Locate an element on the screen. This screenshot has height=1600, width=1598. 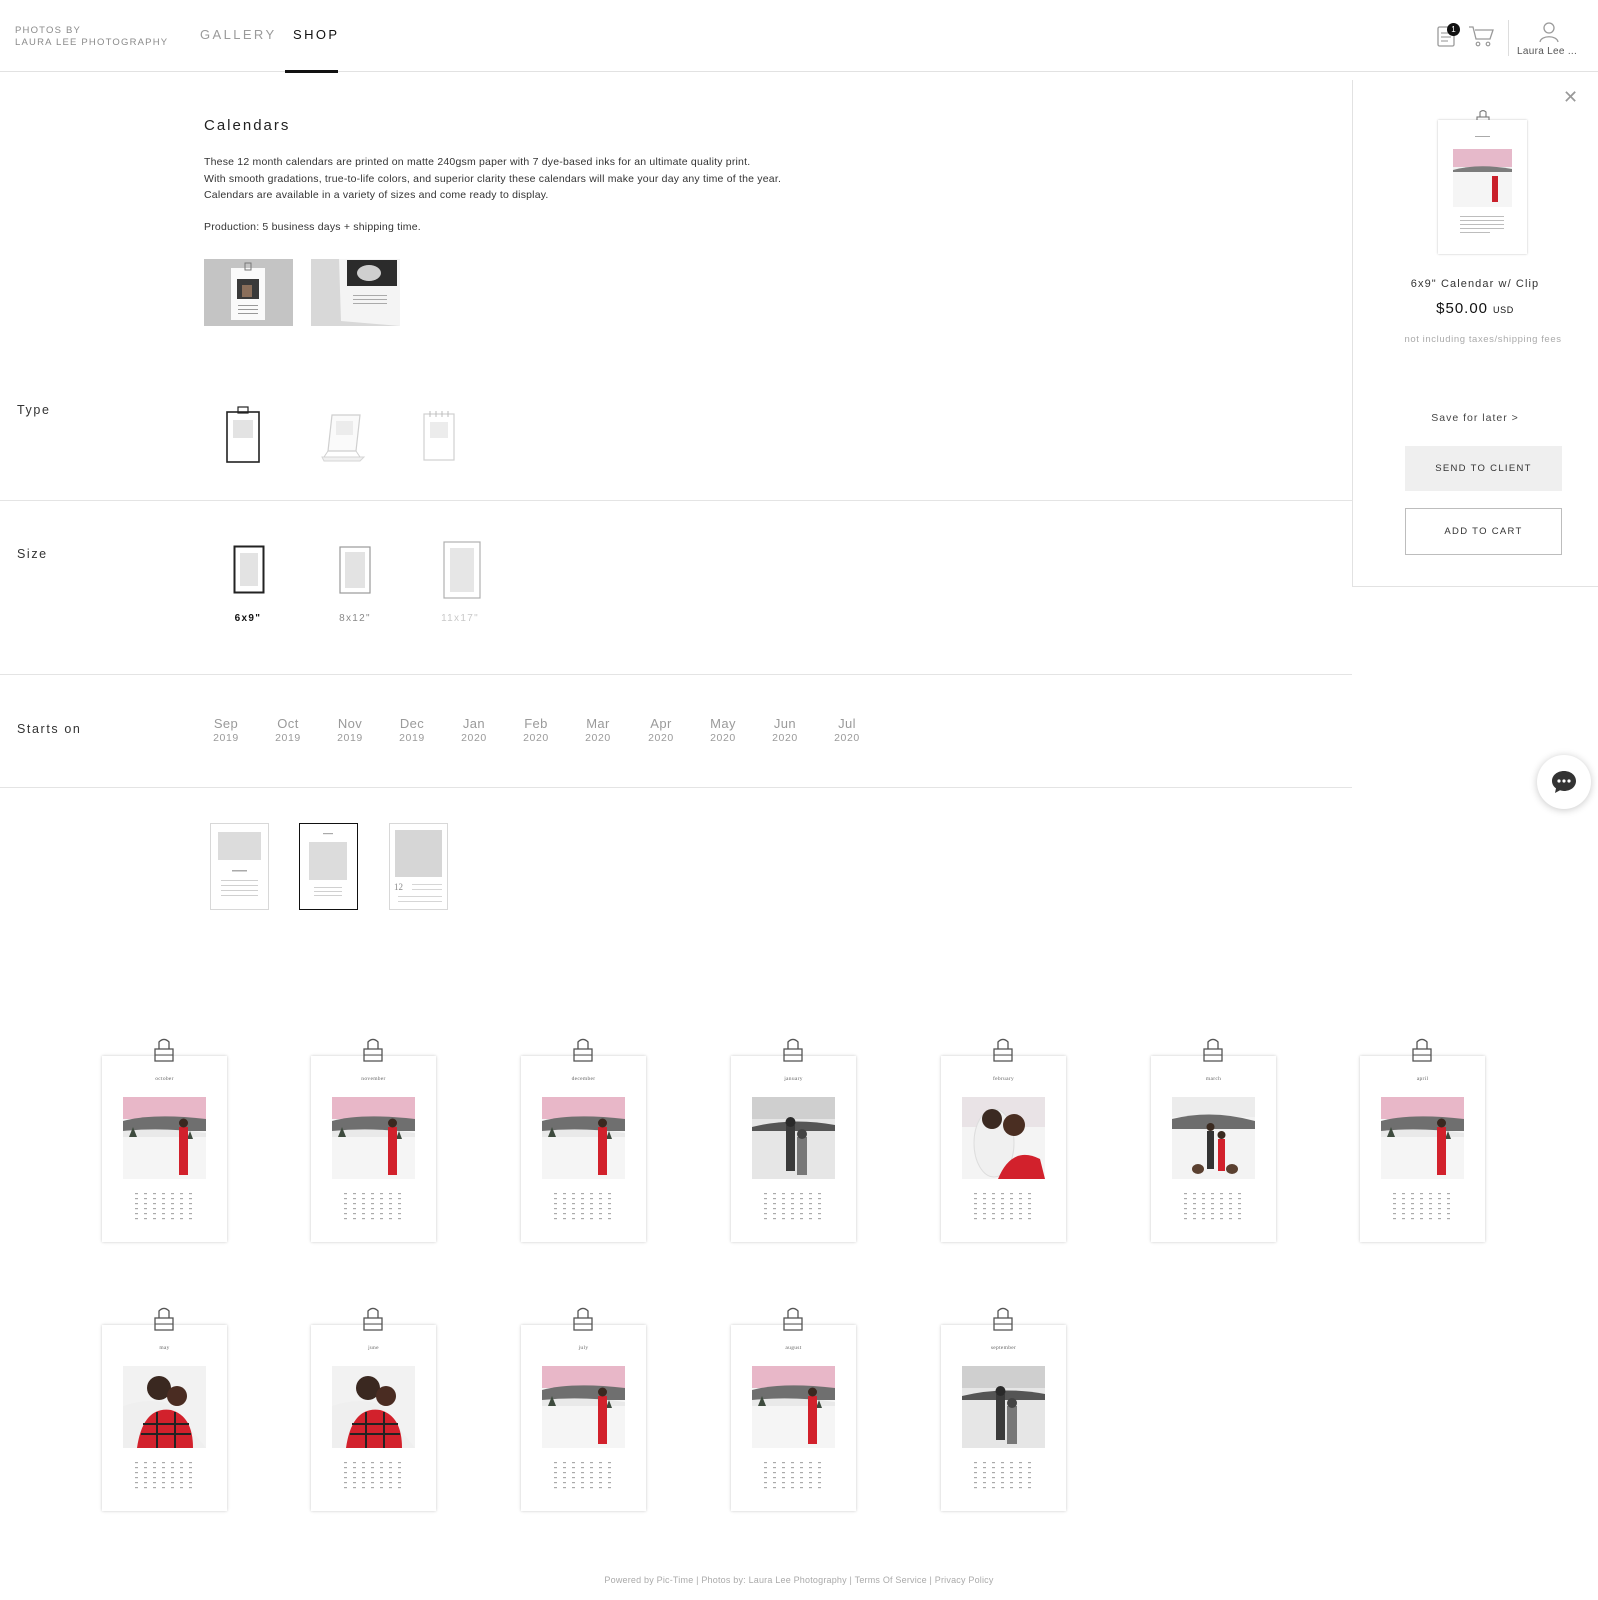
send-to-client-button: SEND TO CLIENT is located at coordinates (1483, 468).